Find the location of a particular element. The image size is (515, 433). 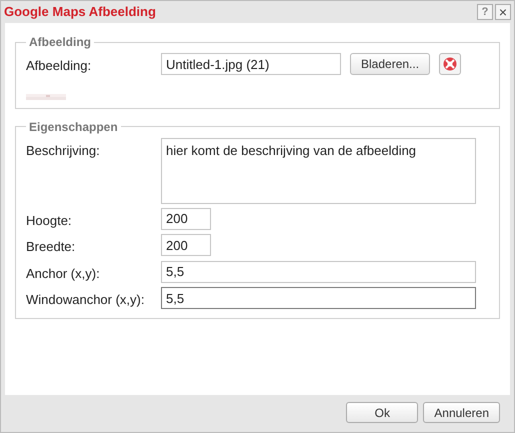

field-label: Breedte: is located at coordinates (51, 247).